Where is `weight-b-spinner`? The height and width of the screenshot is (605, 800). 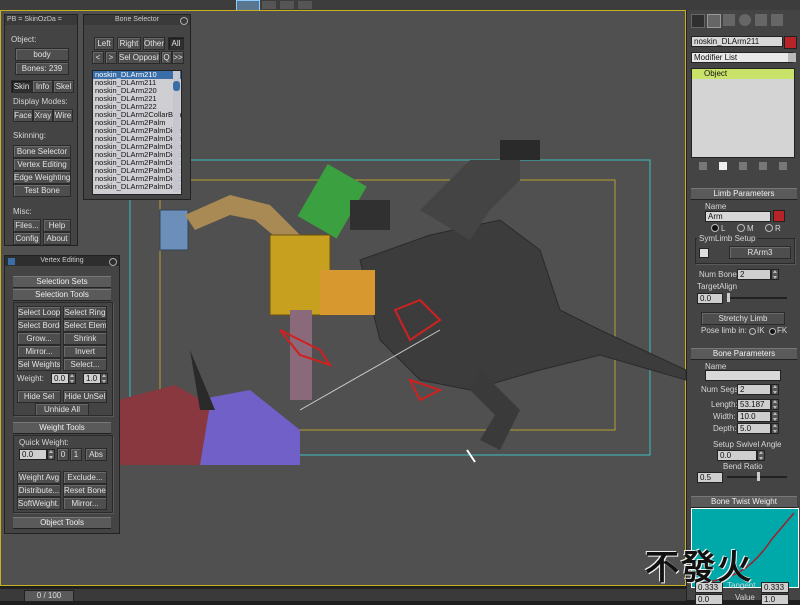 weight-b-spinner is located at coordinates (104, 378).